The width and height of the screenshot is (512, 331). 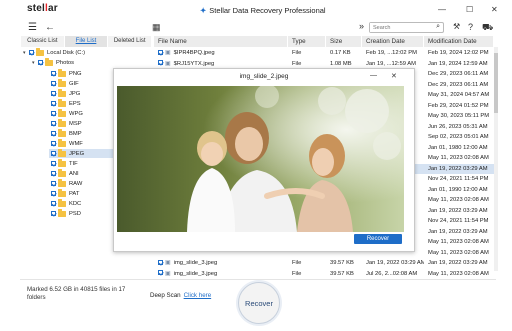 I want to click on double-chevron-icon: », so click(x=361, y=26).